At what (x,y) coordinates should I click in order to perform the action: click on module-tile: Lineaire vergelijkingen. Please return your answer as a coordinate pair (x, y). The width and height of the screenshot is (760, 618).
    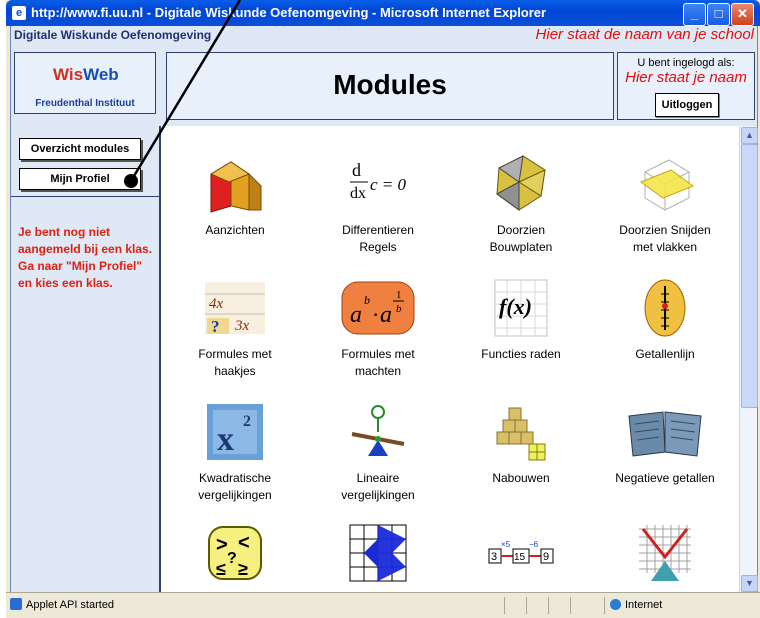
    Looking at the image, I should click on (378, 452).